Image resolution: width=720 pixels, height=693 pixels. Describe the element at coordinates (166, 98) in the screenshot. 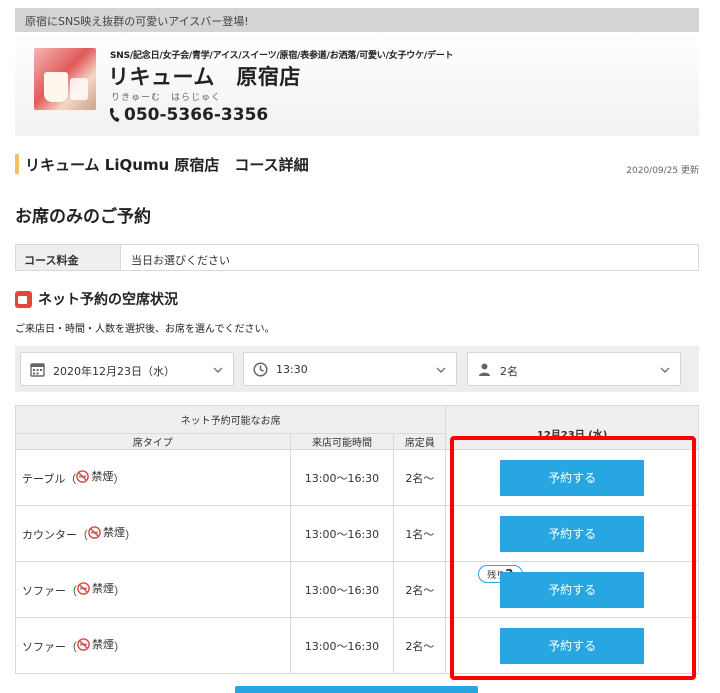

I see `store-kana: りきゅーむ はらじゅく` at that location.